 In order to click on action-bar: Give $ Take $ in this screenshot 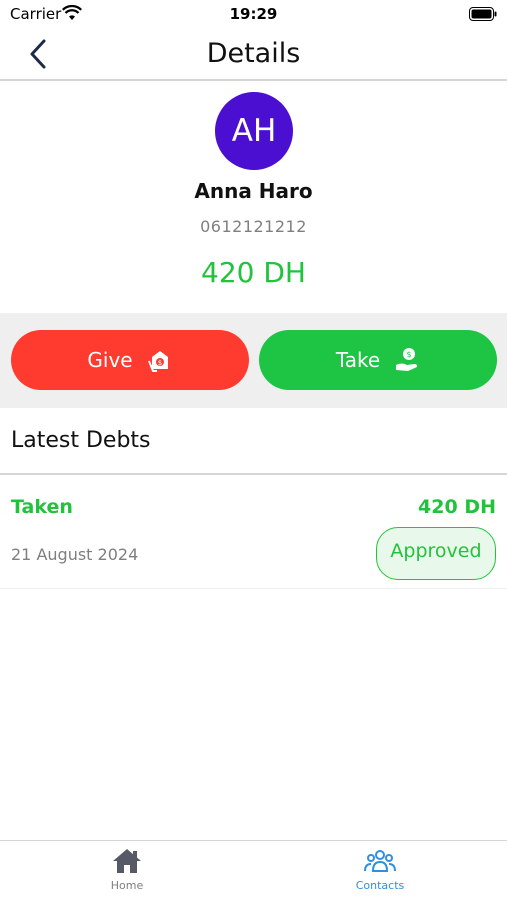, I will do `click(253, 360)`.